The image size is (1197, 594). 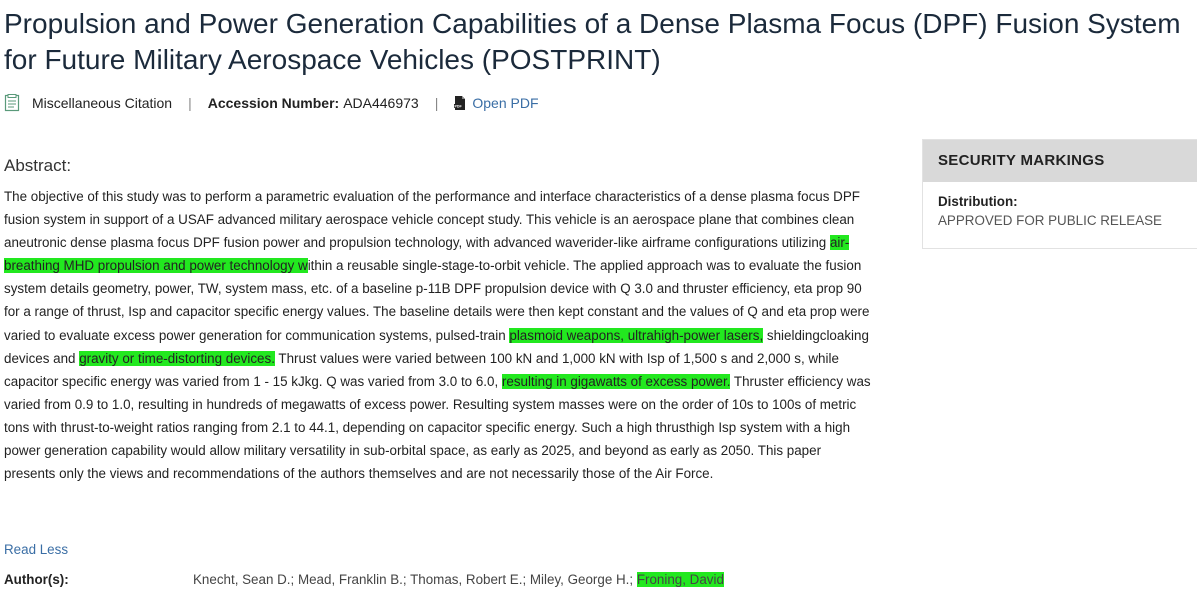 I want to click on accession-number-label: Accession Number:, so click(x=273, y=103).